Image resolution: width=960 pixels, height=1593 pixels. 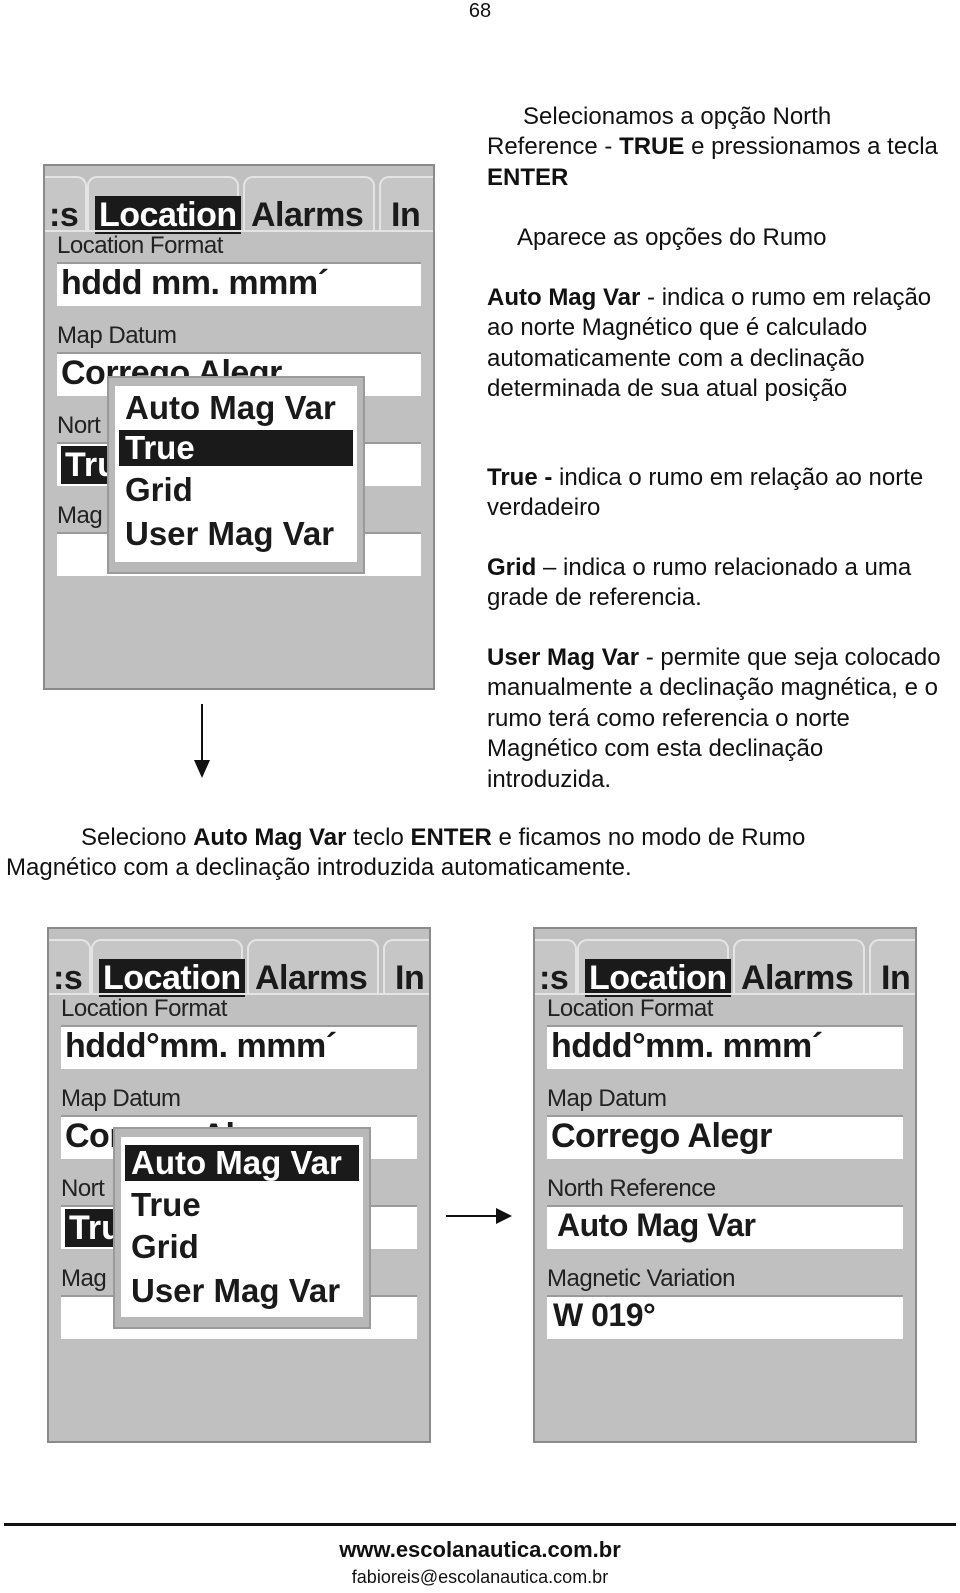 What do you see at coordinates (604, 1315) in the screenshot?
I see `magnetic-variation-value: W 019°` at bounding box center [604, 1315].